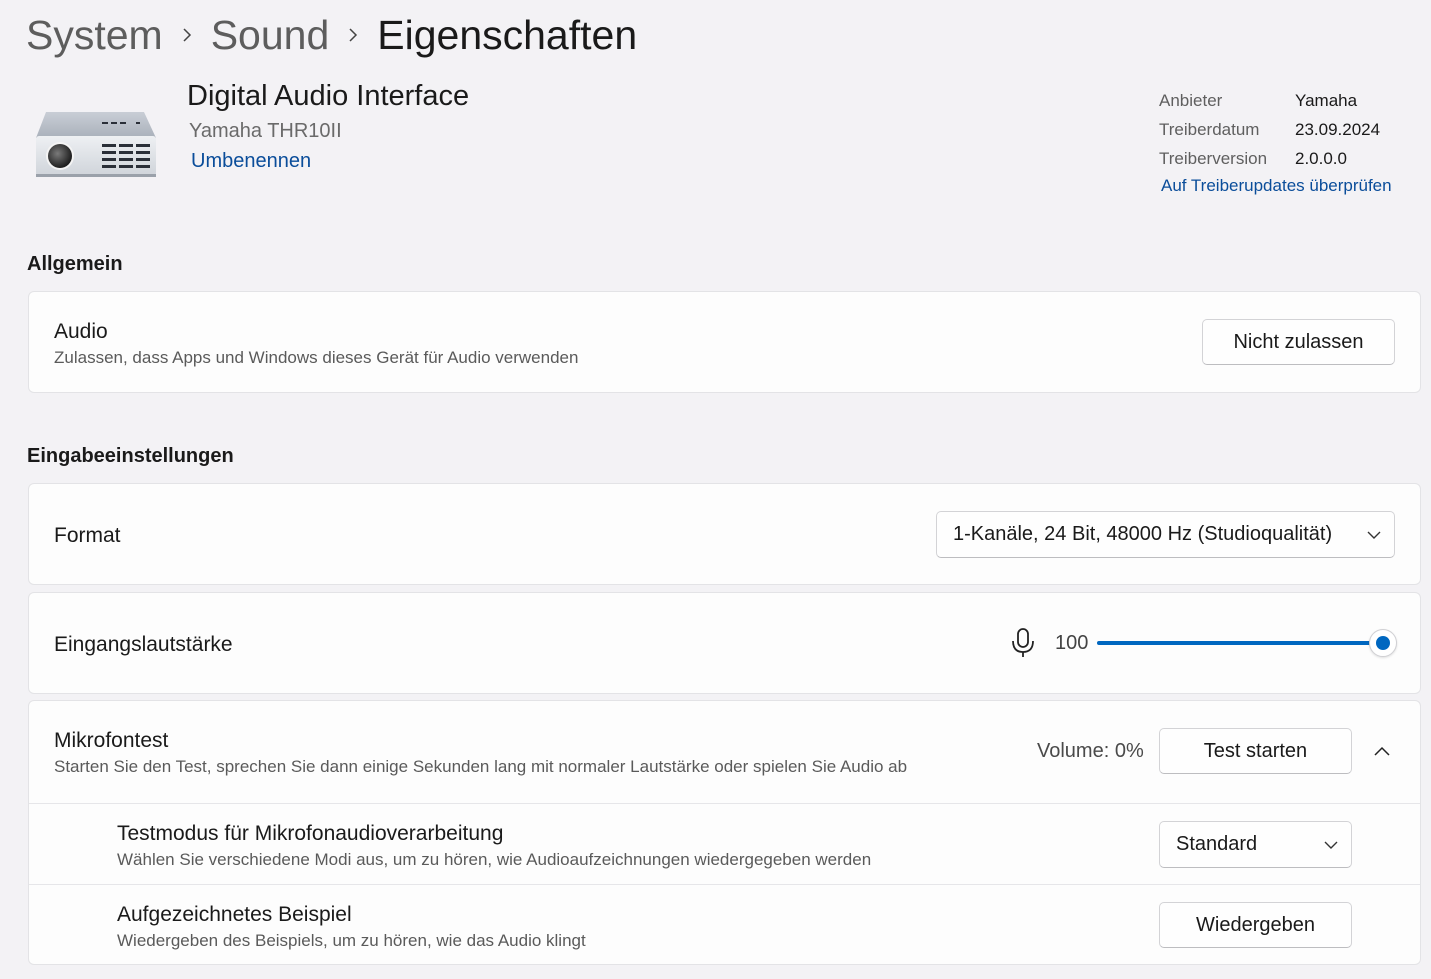 The width and height of the screenshot is (1431, 979). I want to click on driver-info-value: Yamaha, so click(1326, 100).